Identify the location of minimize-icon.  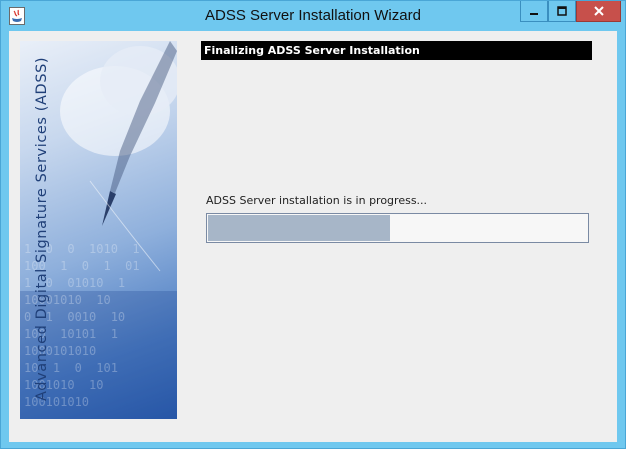
(534, 14).